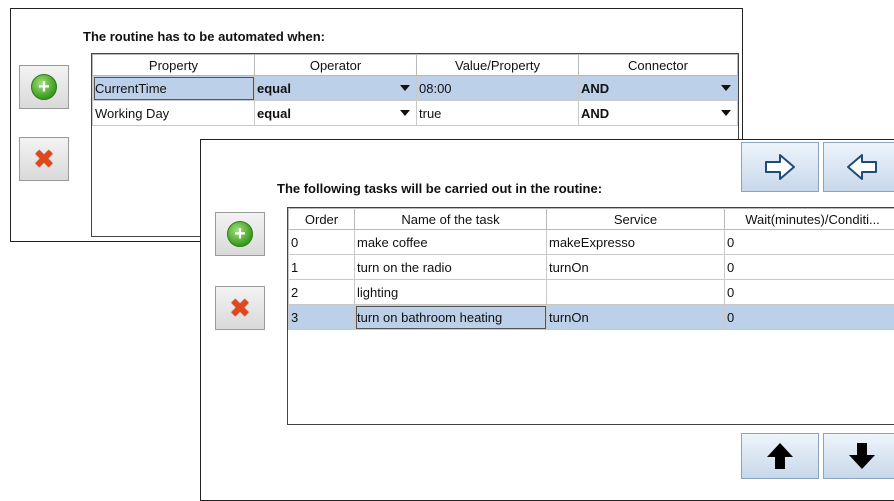 This screenshot has width=894, height=501. Describe the element at coordinates (451, 219) in the screenshot. I see `column-header-task-name: Name of the task` at that location.